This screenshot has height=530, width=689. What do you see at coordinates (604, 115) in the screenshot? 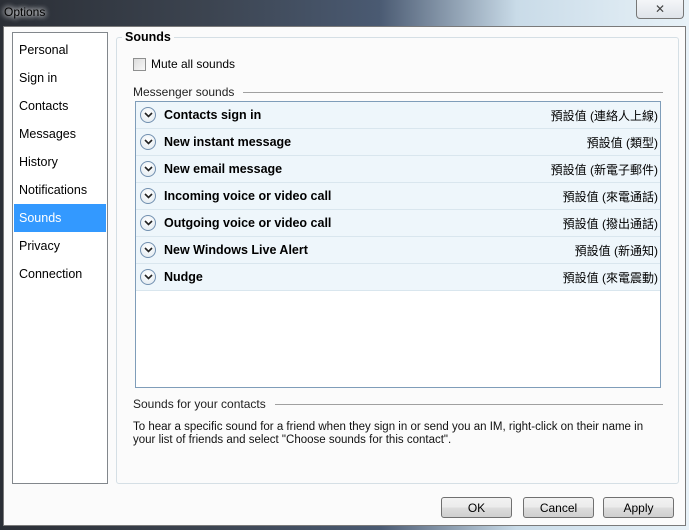
I see `sound-value: 預設值 (連絡人上線)` at bounding box center [604, 115].